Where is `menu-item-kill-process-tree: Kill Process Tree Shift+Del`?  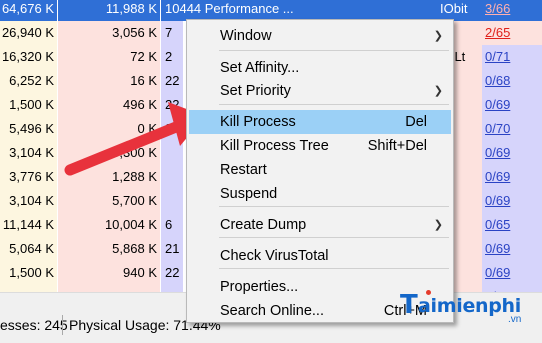
menu-item-kill-process-tree: Kill Process Tree Shift+Del is located at coordinates (320, 146).